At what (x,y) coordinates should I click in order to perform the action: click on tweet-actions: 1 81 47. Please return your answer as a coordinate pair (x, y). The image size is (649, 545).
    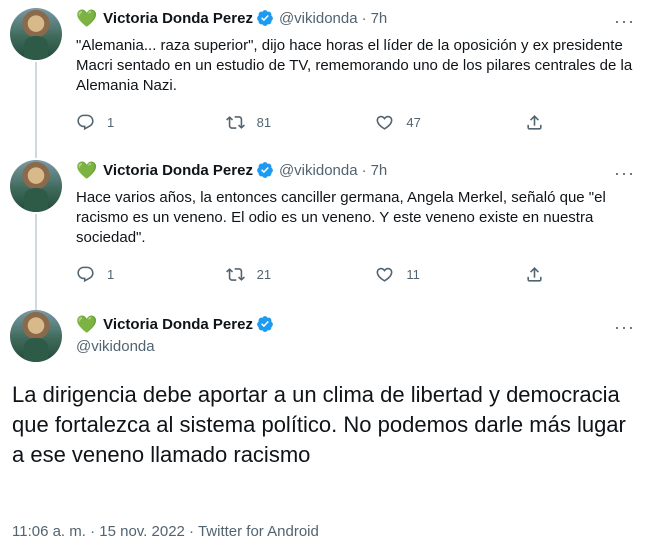
    Looking at the image, I should click on (316, 122).